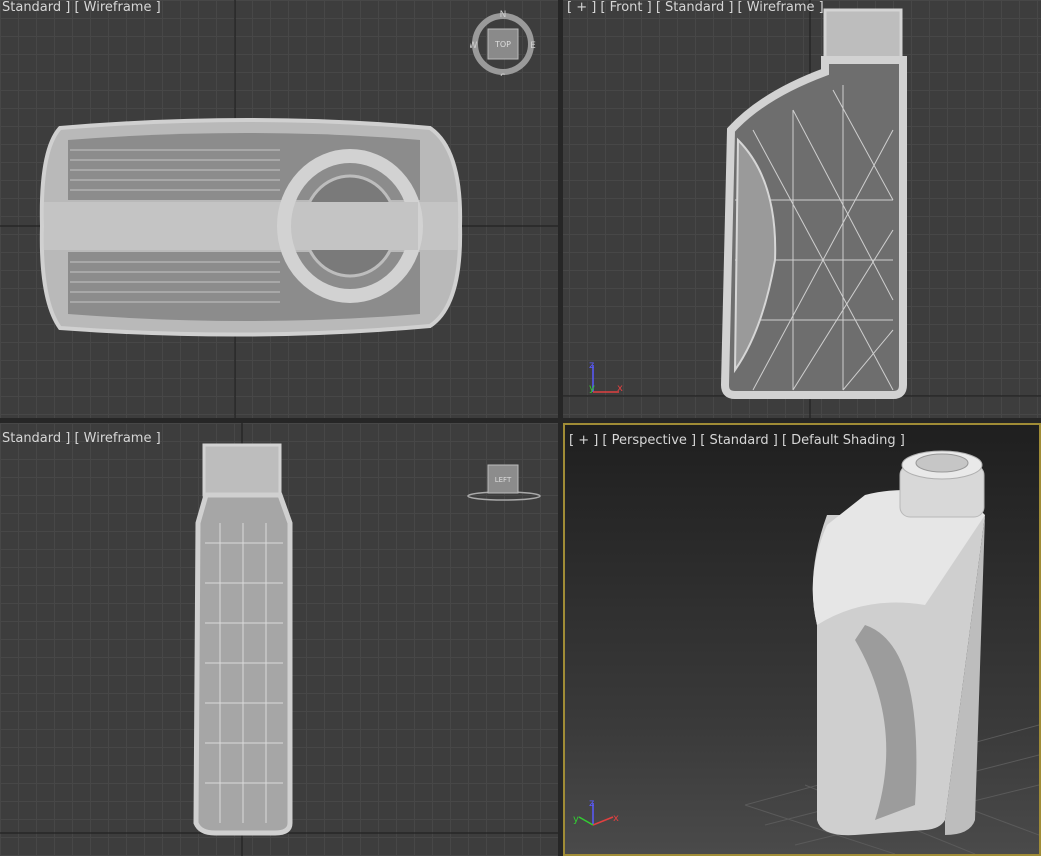  I want to click on axis-gizmo-front: z y x, so click(606, 377).